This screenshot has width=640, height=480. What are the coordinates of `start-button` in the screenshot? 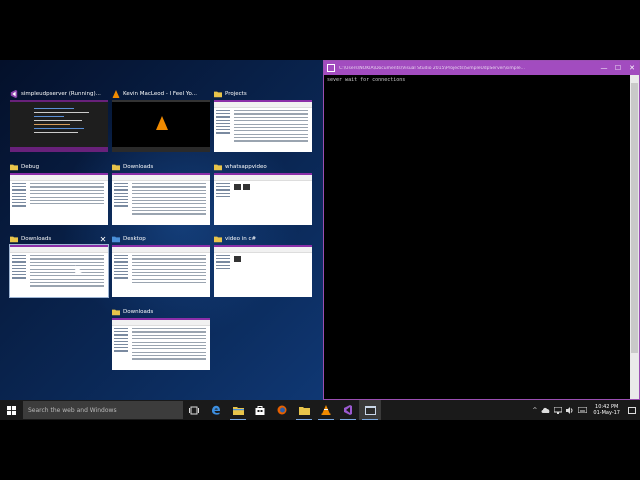 It's located at (11, 410).